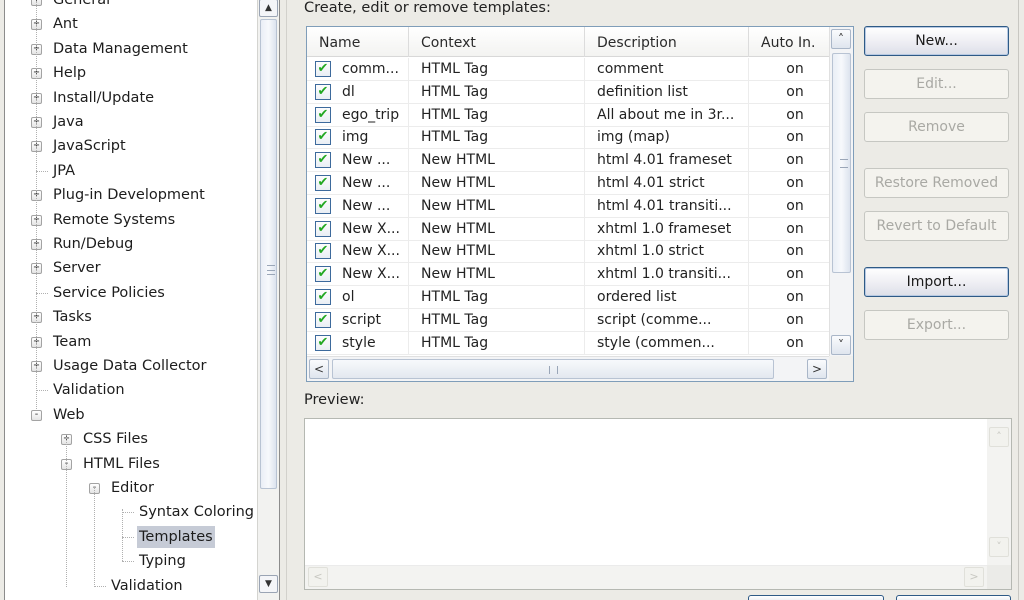 This screenshot has height=600, width=1024. Describe the element at coordinates (131, 536) in the screenshot. I see `tree-item: Templates` at that location.